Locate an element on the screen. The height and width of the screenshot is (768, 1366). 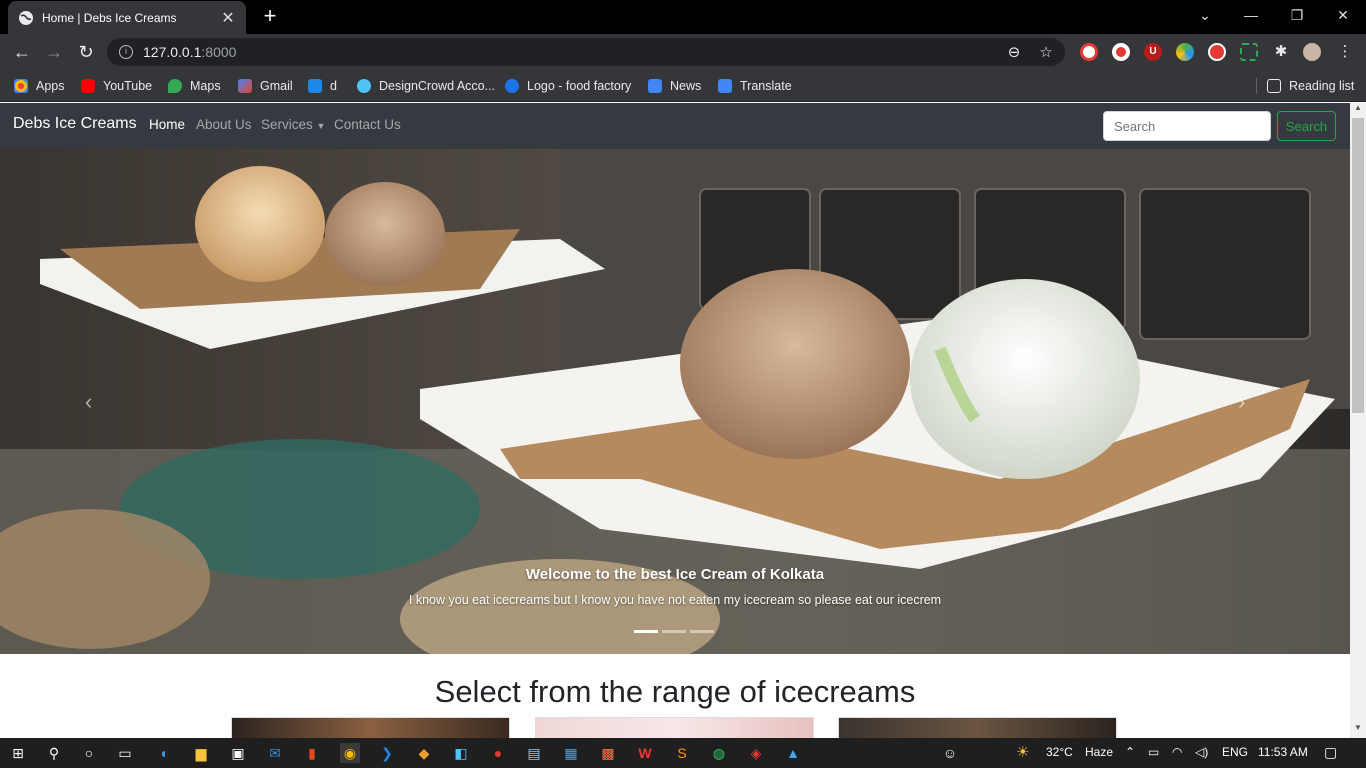
mail-icon: ✉ is located at coordinates (275, 753).